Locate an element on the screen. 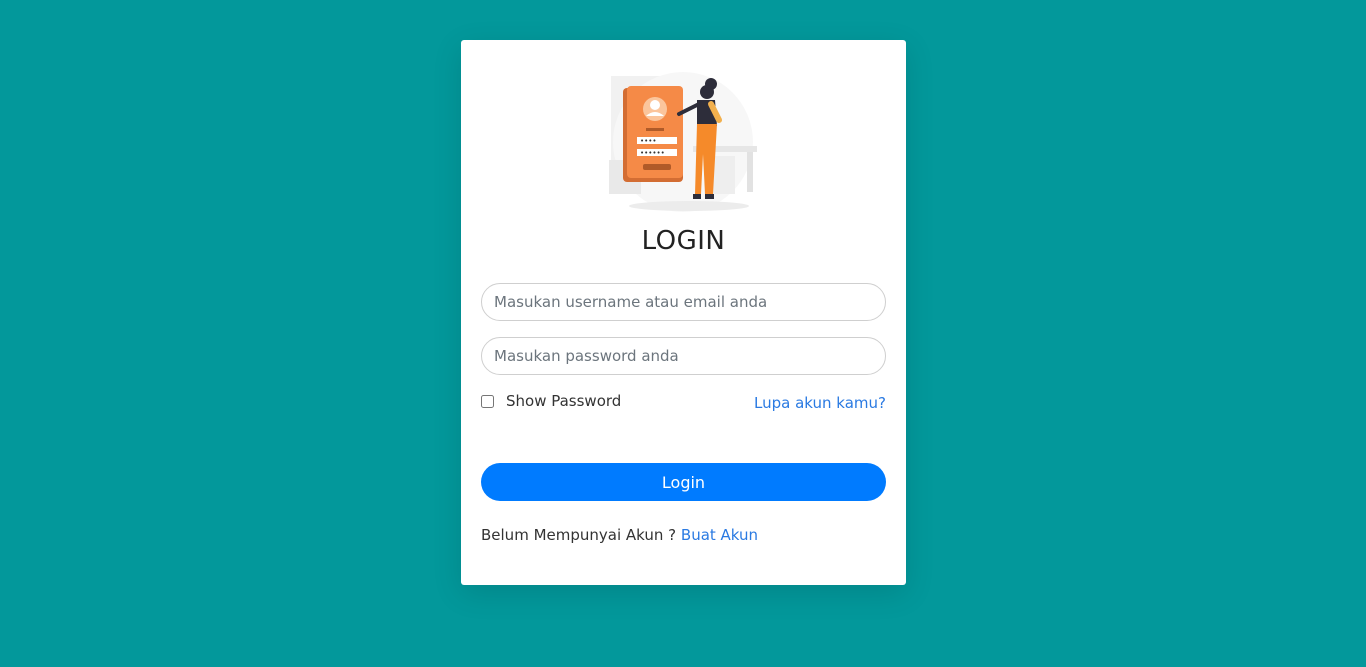 This screenshot has width=1366, height=667. phone-label-line is located at coordinates (655, 129).